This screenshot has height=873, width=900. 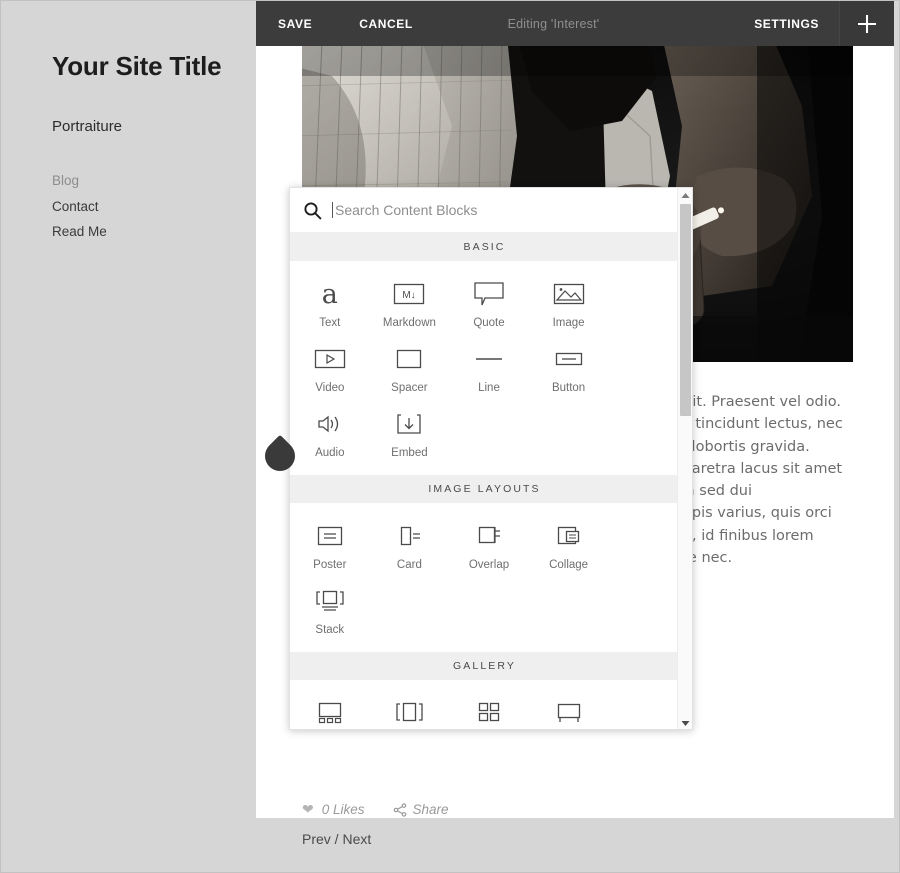 What do you see at coordinates (569, 565) in the screenshot?
I see `block-label: Collage` at bounding box center [569, 565].